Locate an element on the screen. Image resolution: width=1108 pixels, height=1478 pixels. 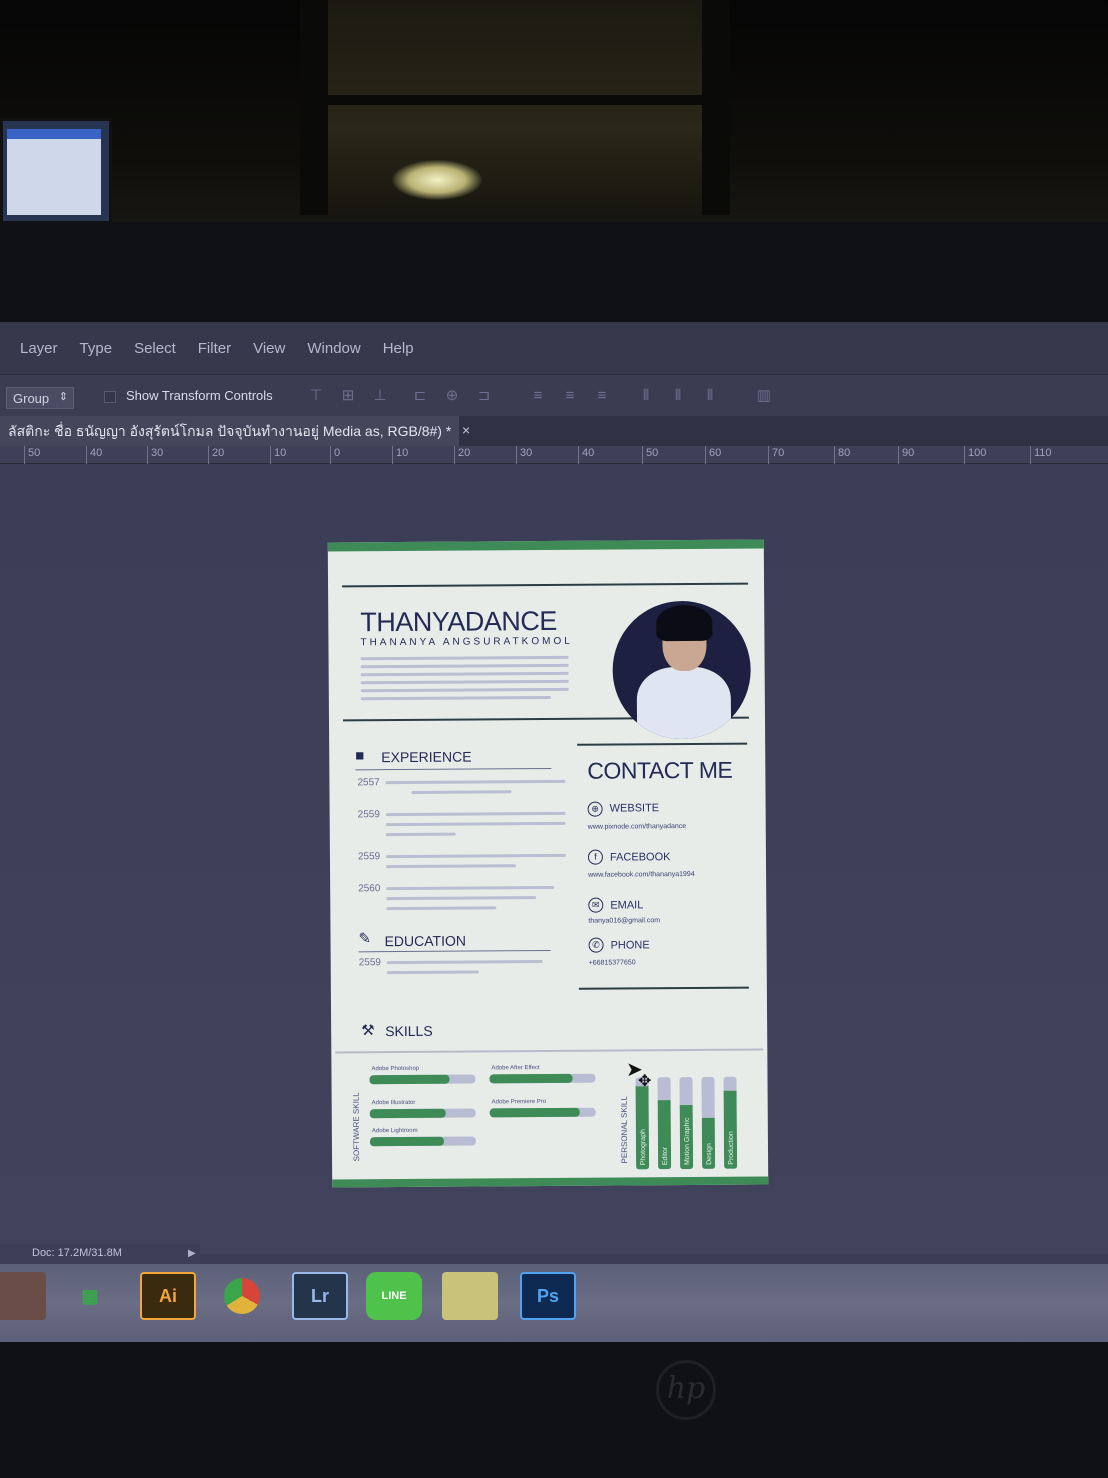
menu-help: Help is located at coordinates (398, 348).